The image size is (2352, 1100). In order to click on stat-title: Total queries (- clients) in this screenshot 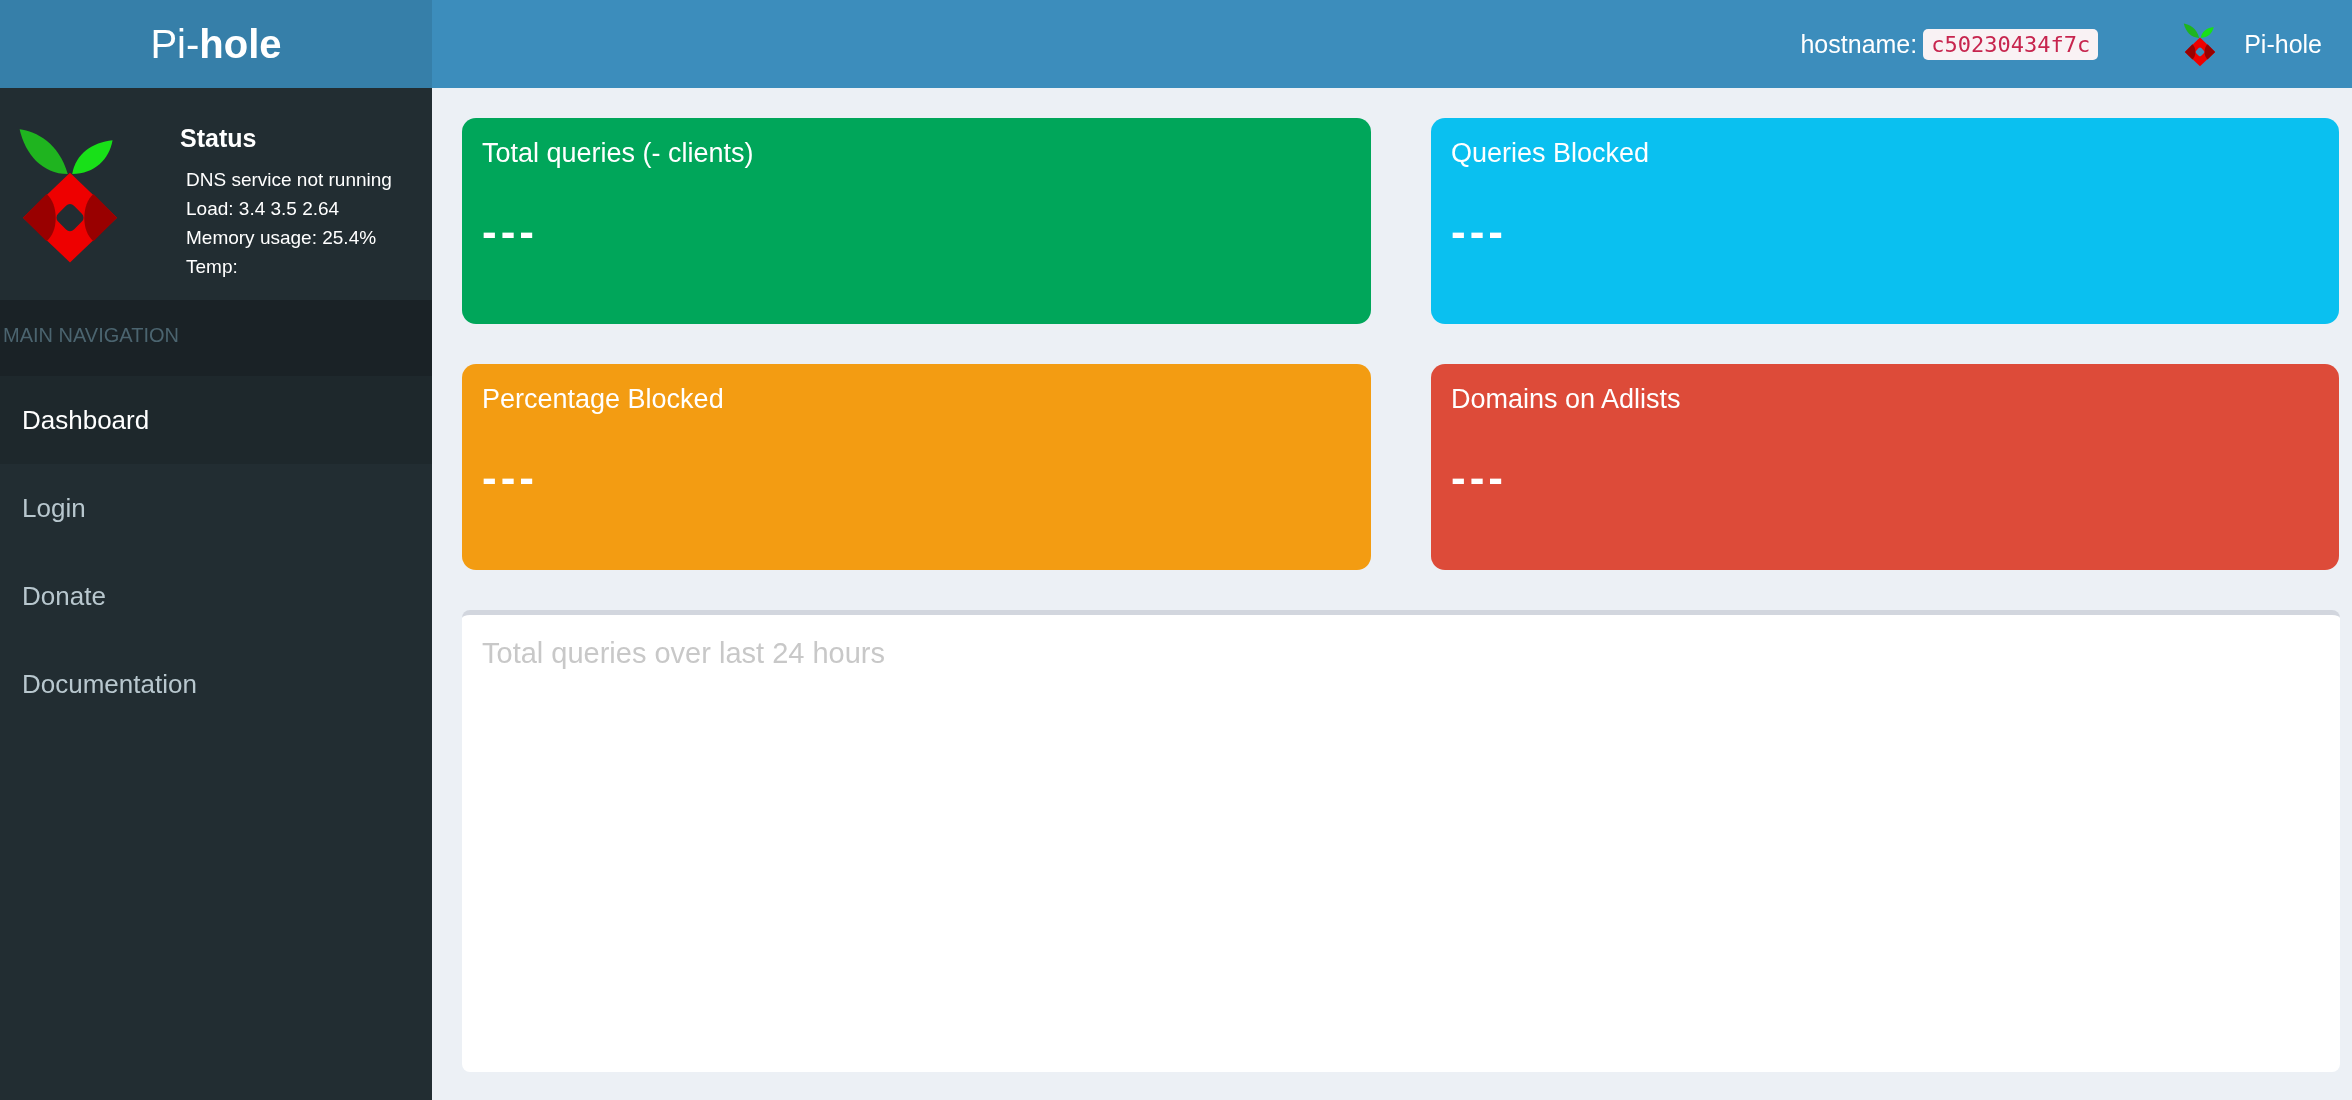, I will do `click(618, 153)`.